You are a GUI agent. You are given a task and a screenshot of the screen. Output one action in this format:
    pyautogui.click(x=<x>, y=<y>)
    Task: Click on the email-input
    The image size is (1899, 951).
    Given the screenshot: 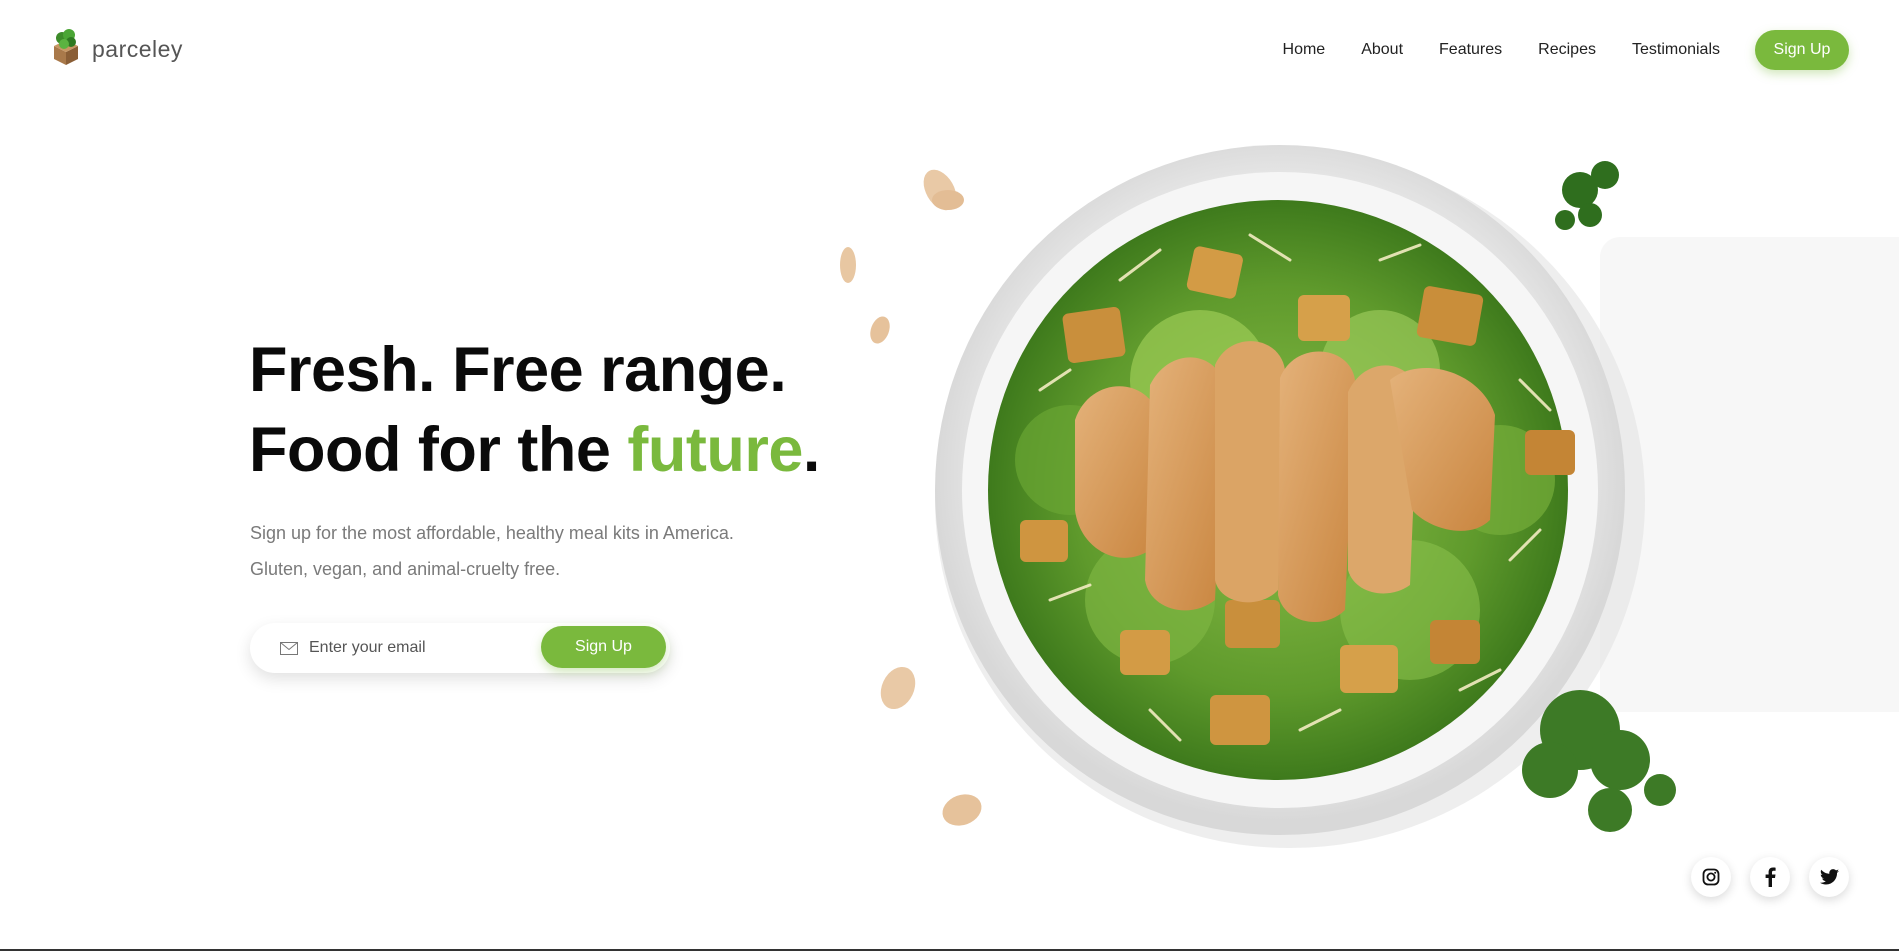 What is the action you would take?
    pyautogui.click(x=419, y=648)
    